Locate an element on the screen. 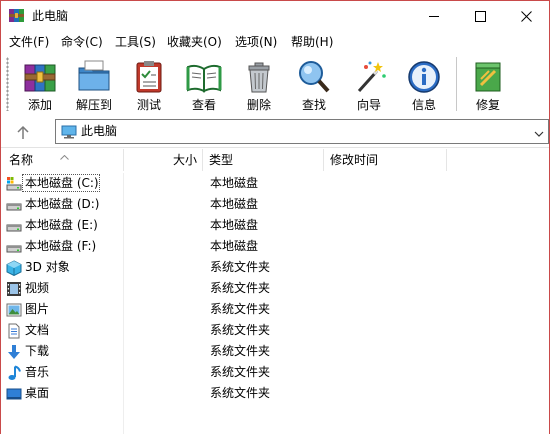 The width and height of the screenshot is (550, 434). wizard-label: 向导 is located at coordinates (368, 105).